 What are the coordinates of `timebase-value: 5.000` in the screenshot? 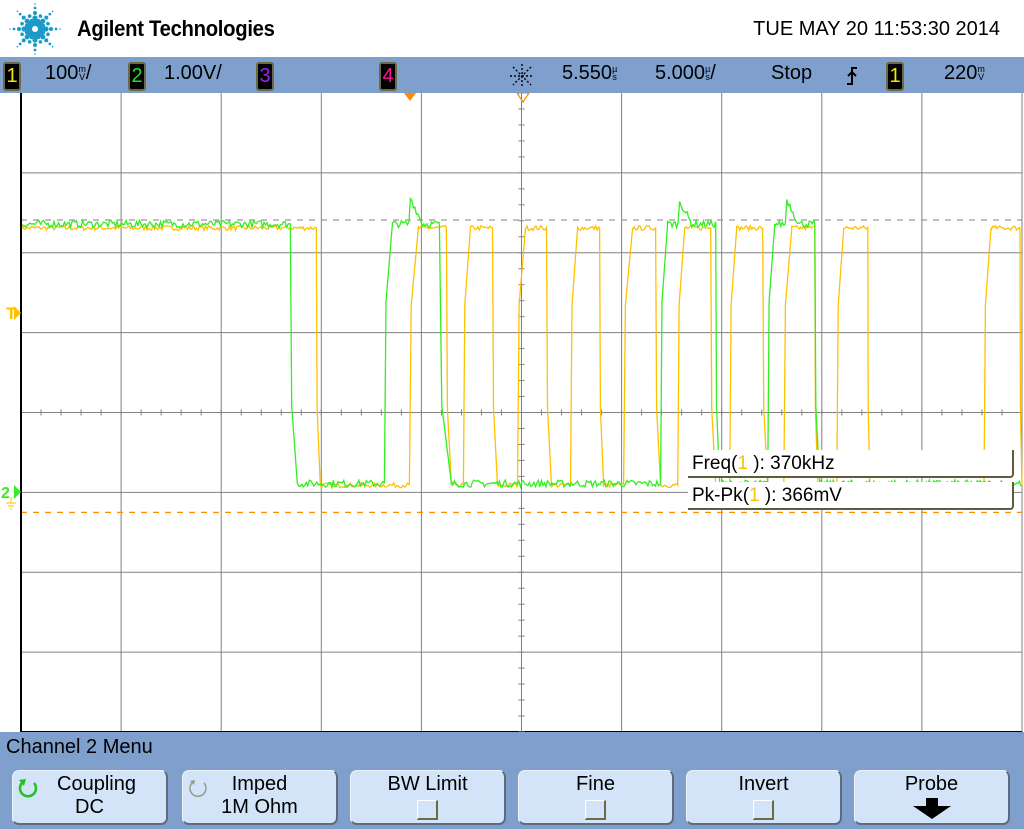 It's located at (680, 73).